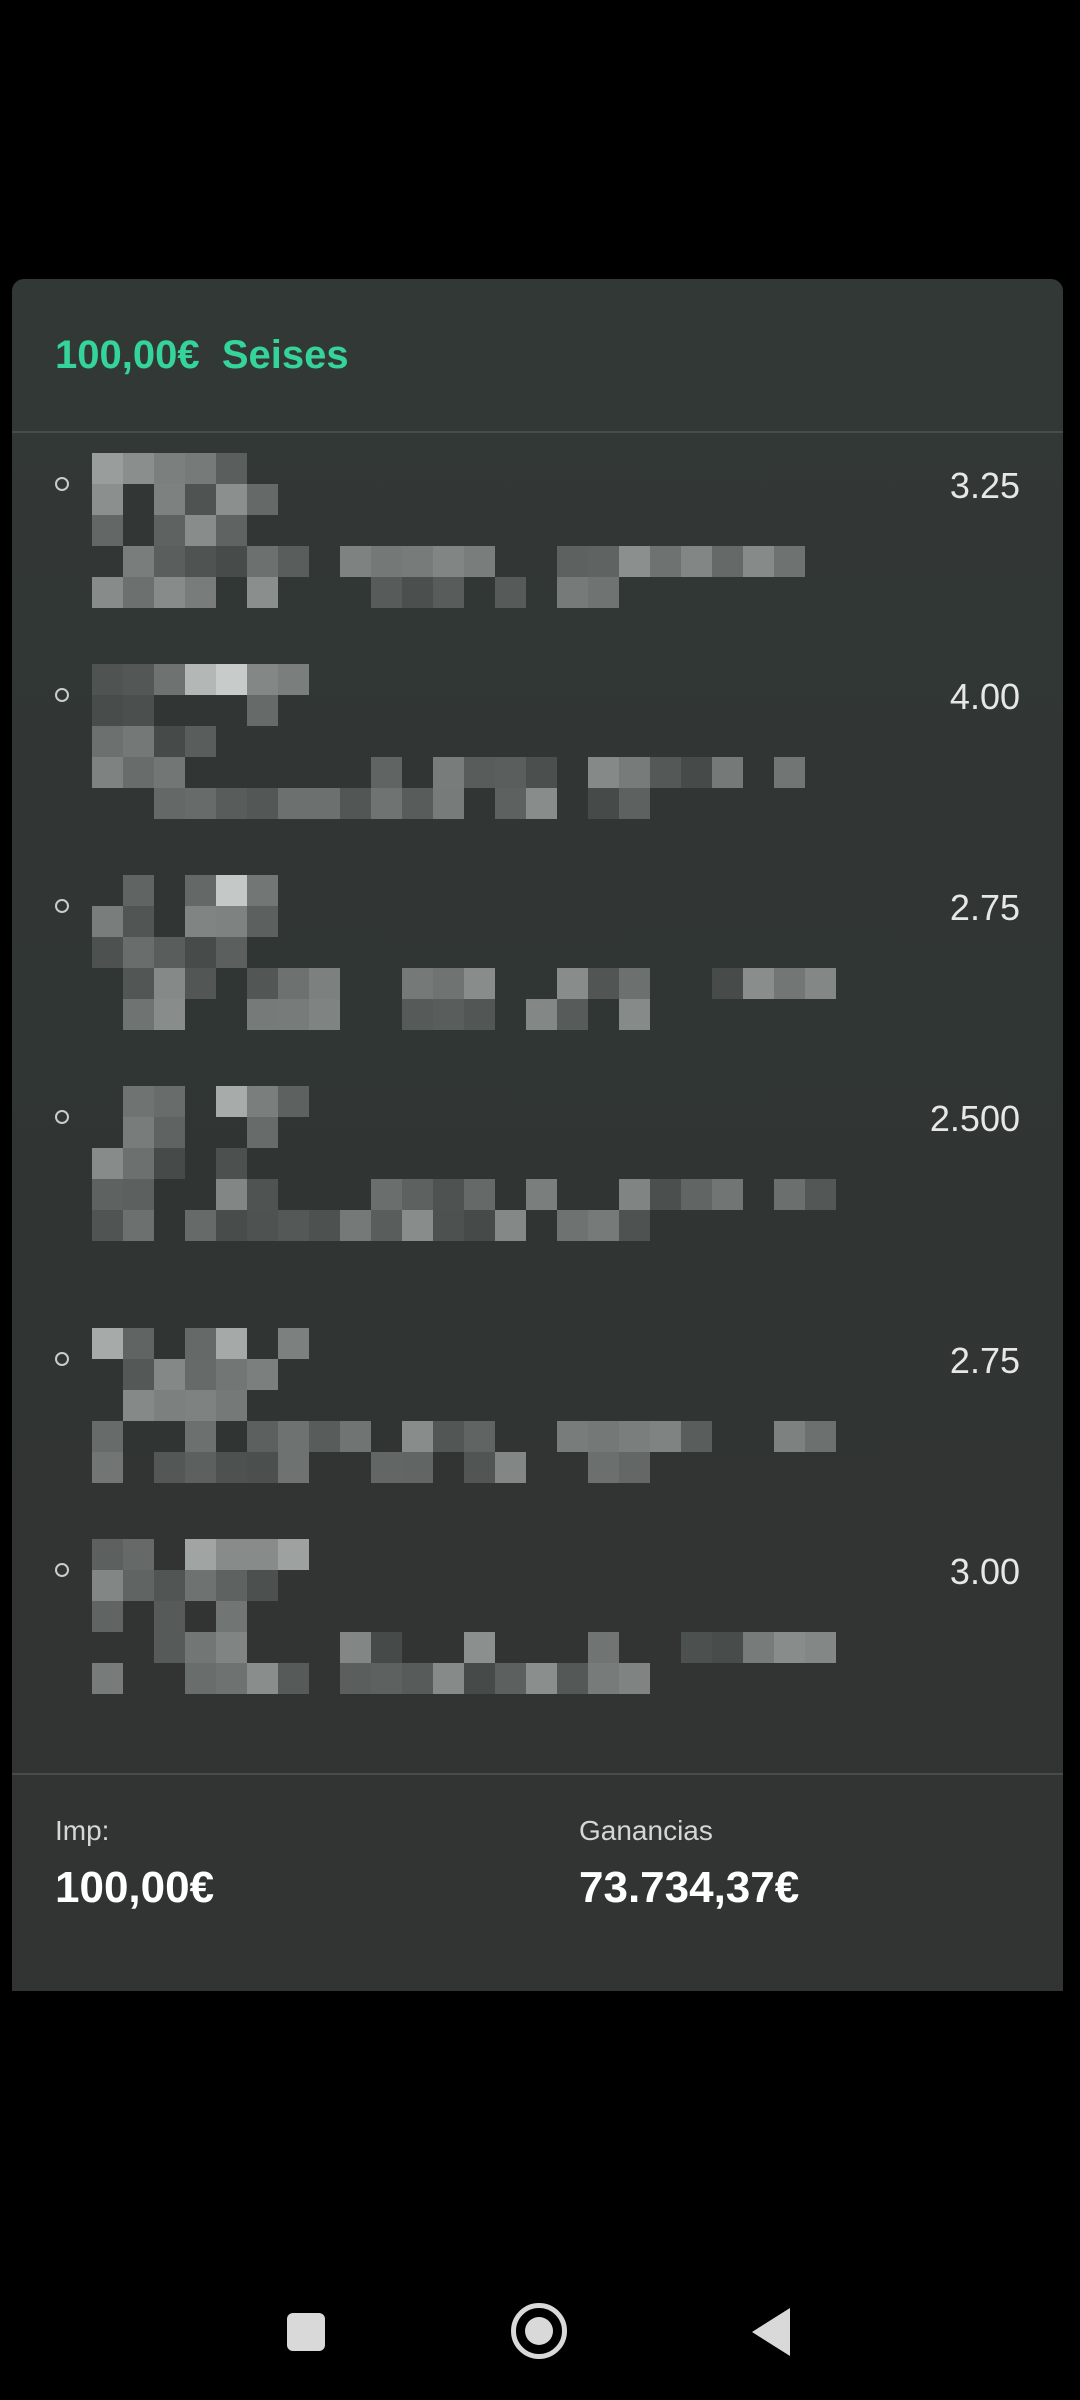 Image resolution: width=1080 pixels, height=2400 pixels. What do you see at coordinates (537, 1166) in the screenshot?
I see `selection-item: 2.500` at bounding box center [537, 1166].